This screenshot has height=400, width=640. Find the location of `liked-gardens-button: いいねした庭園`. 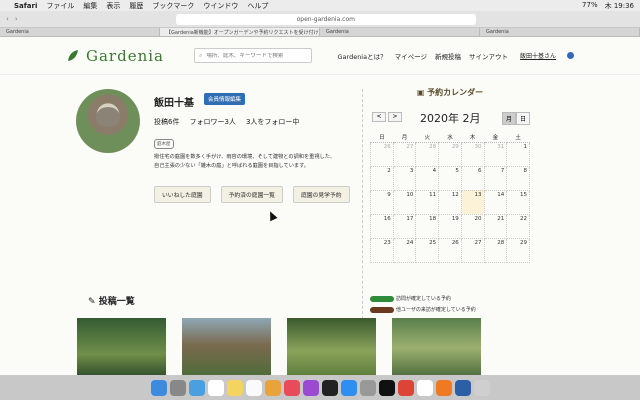

liked-gardens-button: いいねした庭園 is located at coordinates (182, 194).